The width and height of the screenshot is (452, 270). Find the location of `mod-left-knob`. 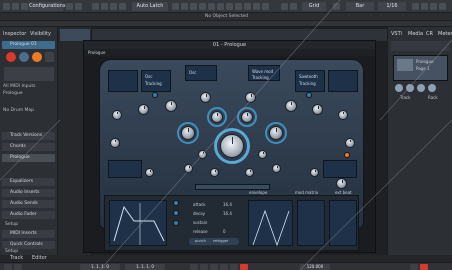

mod-left-knob is located at coordinates (149, 172).